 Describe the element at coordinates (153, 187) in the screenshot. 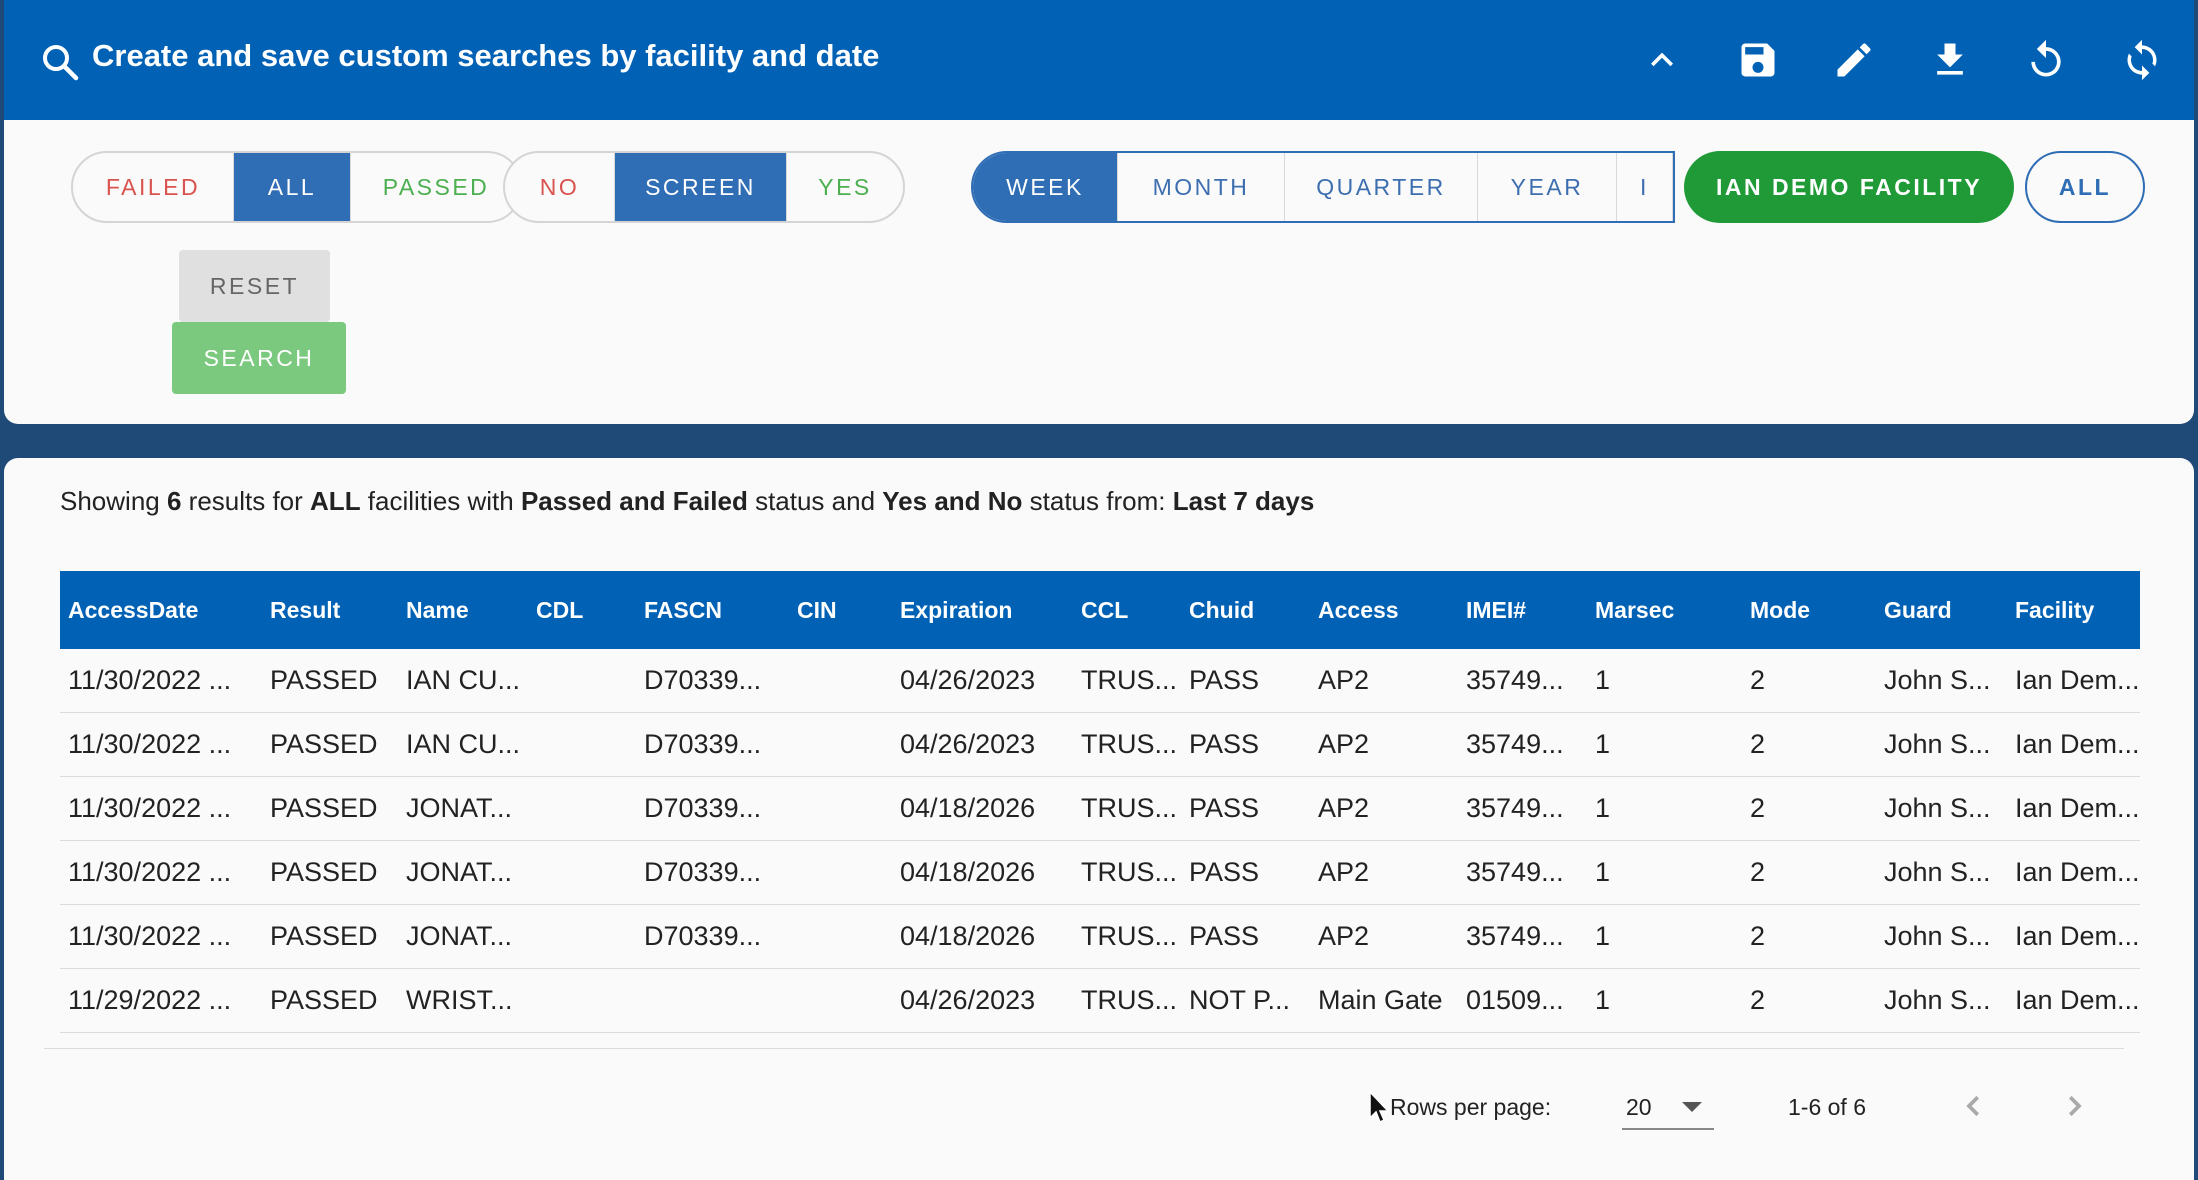

I see `failed-toggle: FAILED` at that location.